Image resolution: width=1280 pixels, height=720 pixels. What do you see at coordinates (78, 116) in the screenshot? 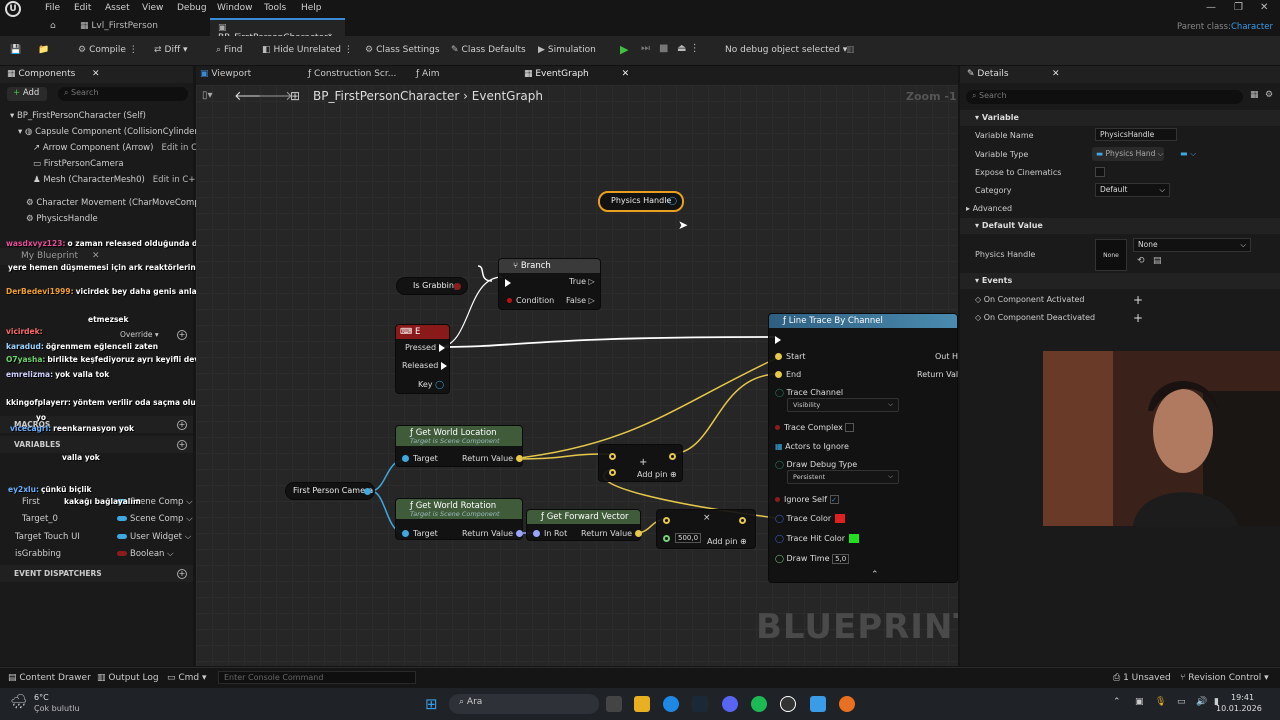
I see `tree-item-self: ▾ BP_FirstPersonCharacter (Self)` at bounding box center [78, 116].